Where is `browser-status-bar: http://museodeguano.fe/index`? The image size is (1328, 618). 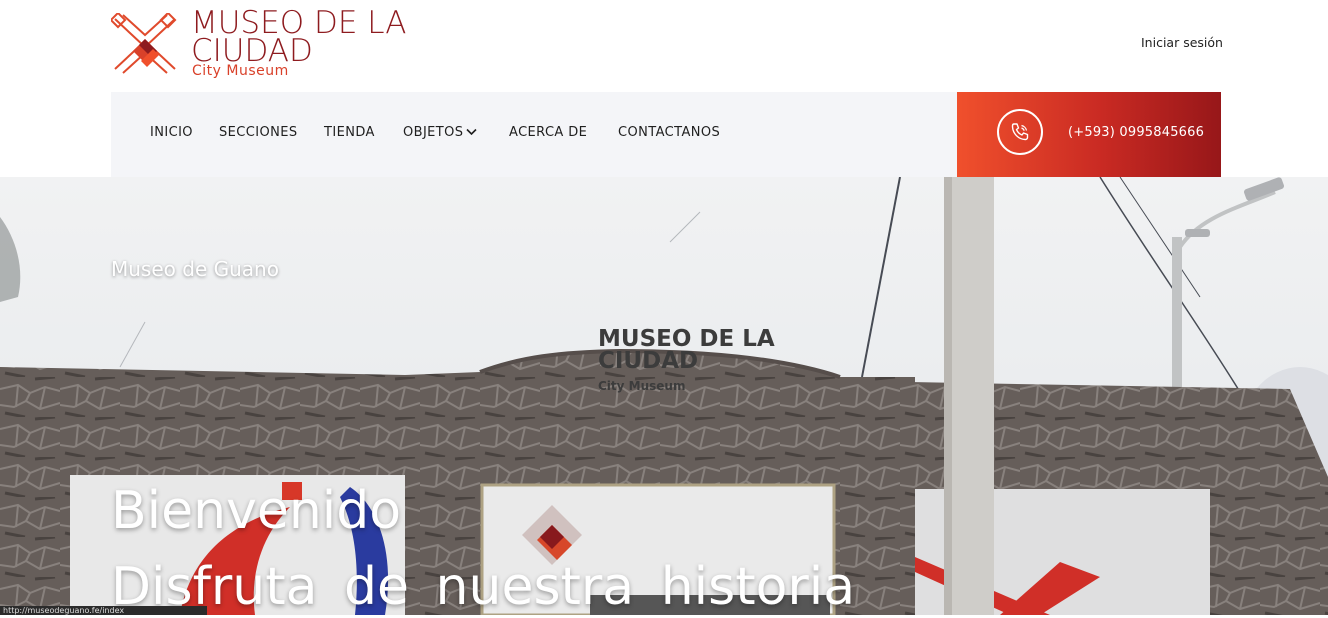 browser-status-bar: http://museodeguano.fe/index is located at coordinates (103, 610).